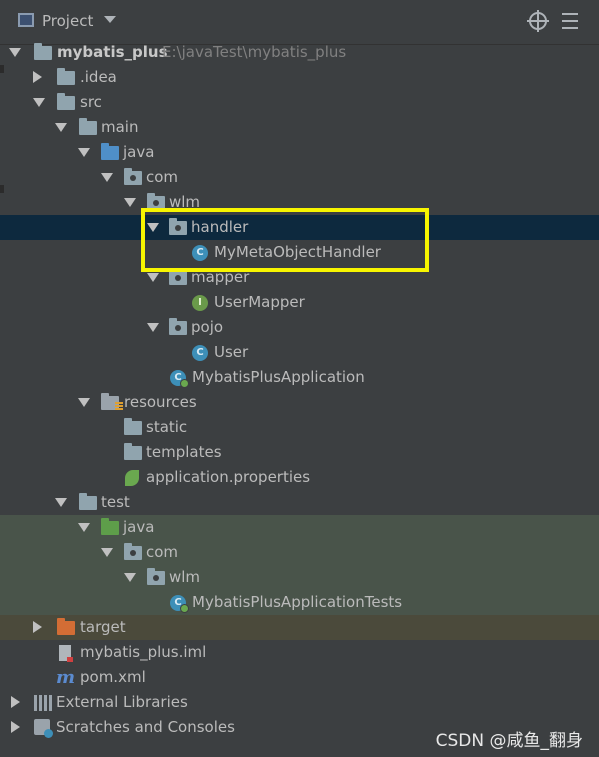  Describe the element at coordinates (299, 227) in the screenshot. I see `tree-row-handler: handler` at that location.